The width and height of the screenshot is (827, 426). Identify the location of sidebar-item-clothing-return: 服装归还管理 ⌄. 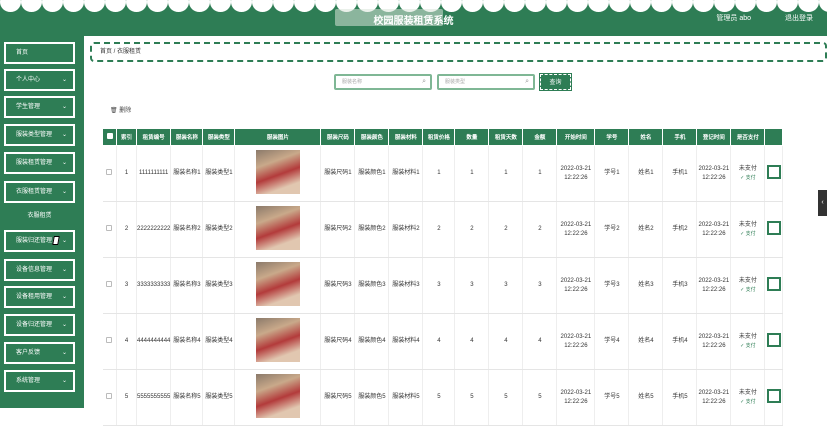
(39, 241).